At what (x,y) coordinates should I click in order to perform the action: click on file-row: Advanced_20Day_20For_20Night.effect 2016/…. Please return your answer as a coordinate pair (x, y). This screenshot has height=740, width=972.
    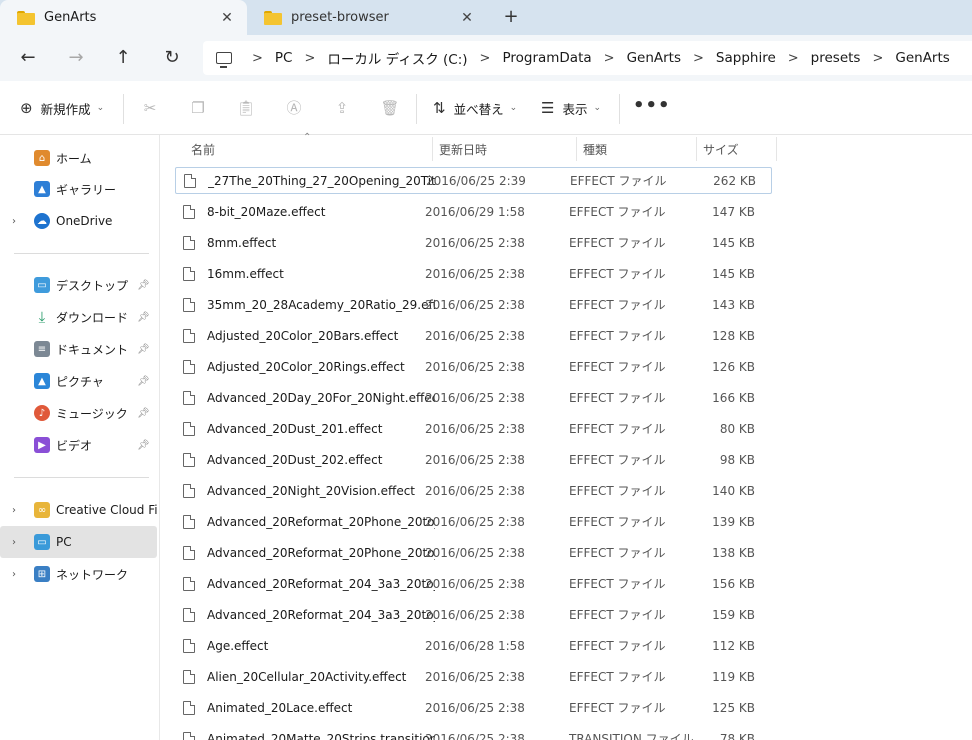
    Looking at the image, I should click on (473, 397).